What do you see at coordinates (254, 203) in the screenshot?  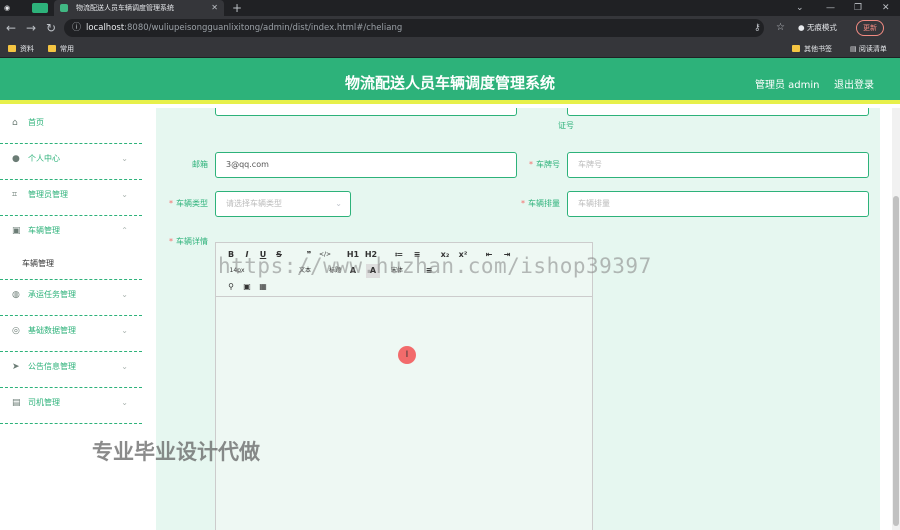 I see `vehicle-type-placeholder: 请选择车辆类型` at bounding box center [254, 203].